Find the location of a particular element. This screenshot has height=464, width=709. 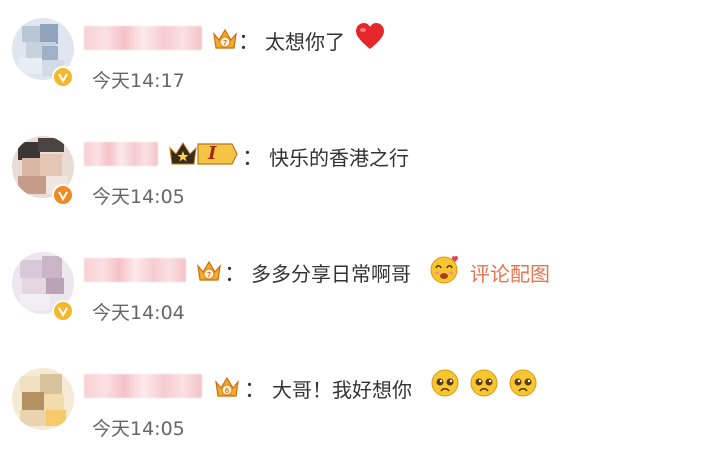

comment-image-link: 评论配图 is located at coordinates (510, 272).